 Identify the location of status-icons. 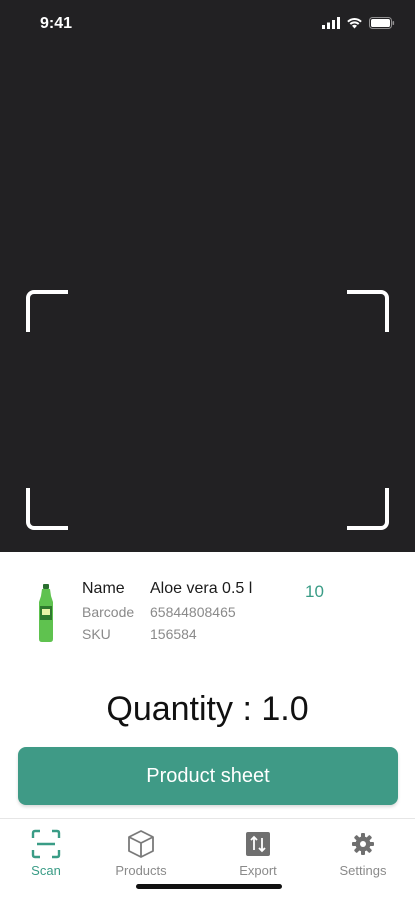
(358, 23).